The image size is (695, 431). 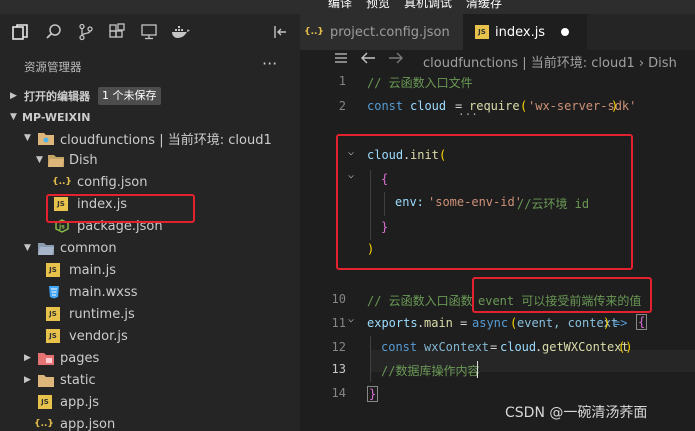 I want to click on activity-toolbar, so click(x=150, y=32).